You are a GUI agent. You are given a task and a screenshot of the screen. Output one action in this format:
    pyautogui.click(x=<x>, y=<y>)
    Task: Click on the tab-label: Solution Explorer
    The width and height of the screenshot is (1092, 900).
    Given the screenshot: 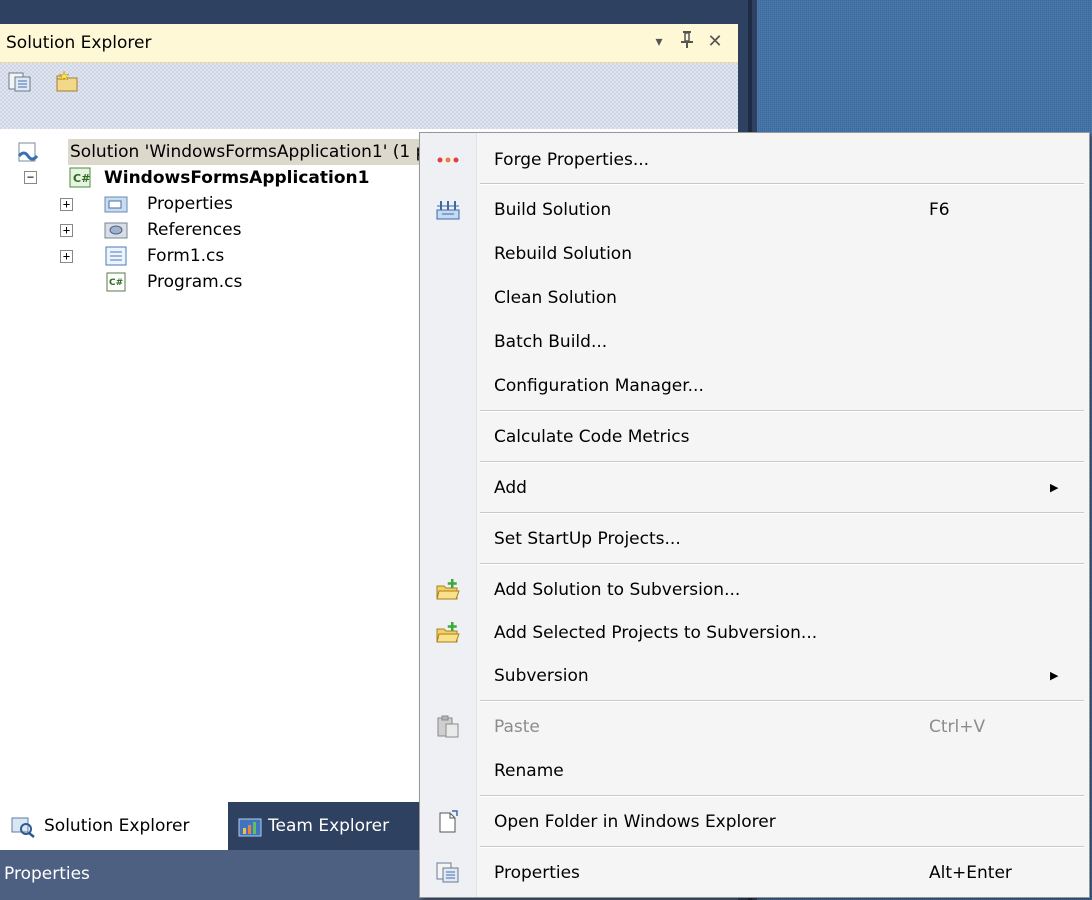 What is the action you would take?
    pyautogui.click(x=117, y=826)
    